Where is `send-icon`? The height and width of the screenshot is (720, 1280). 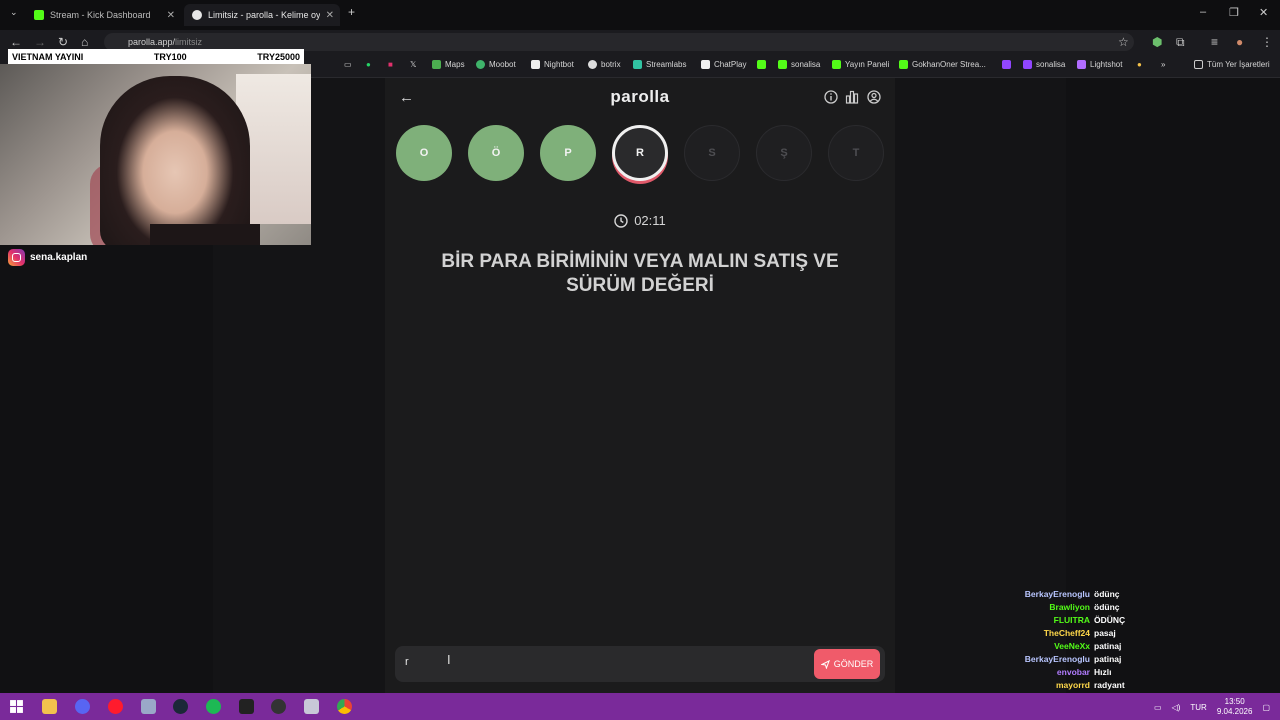 send-icon is located at coordinates (825, 664).